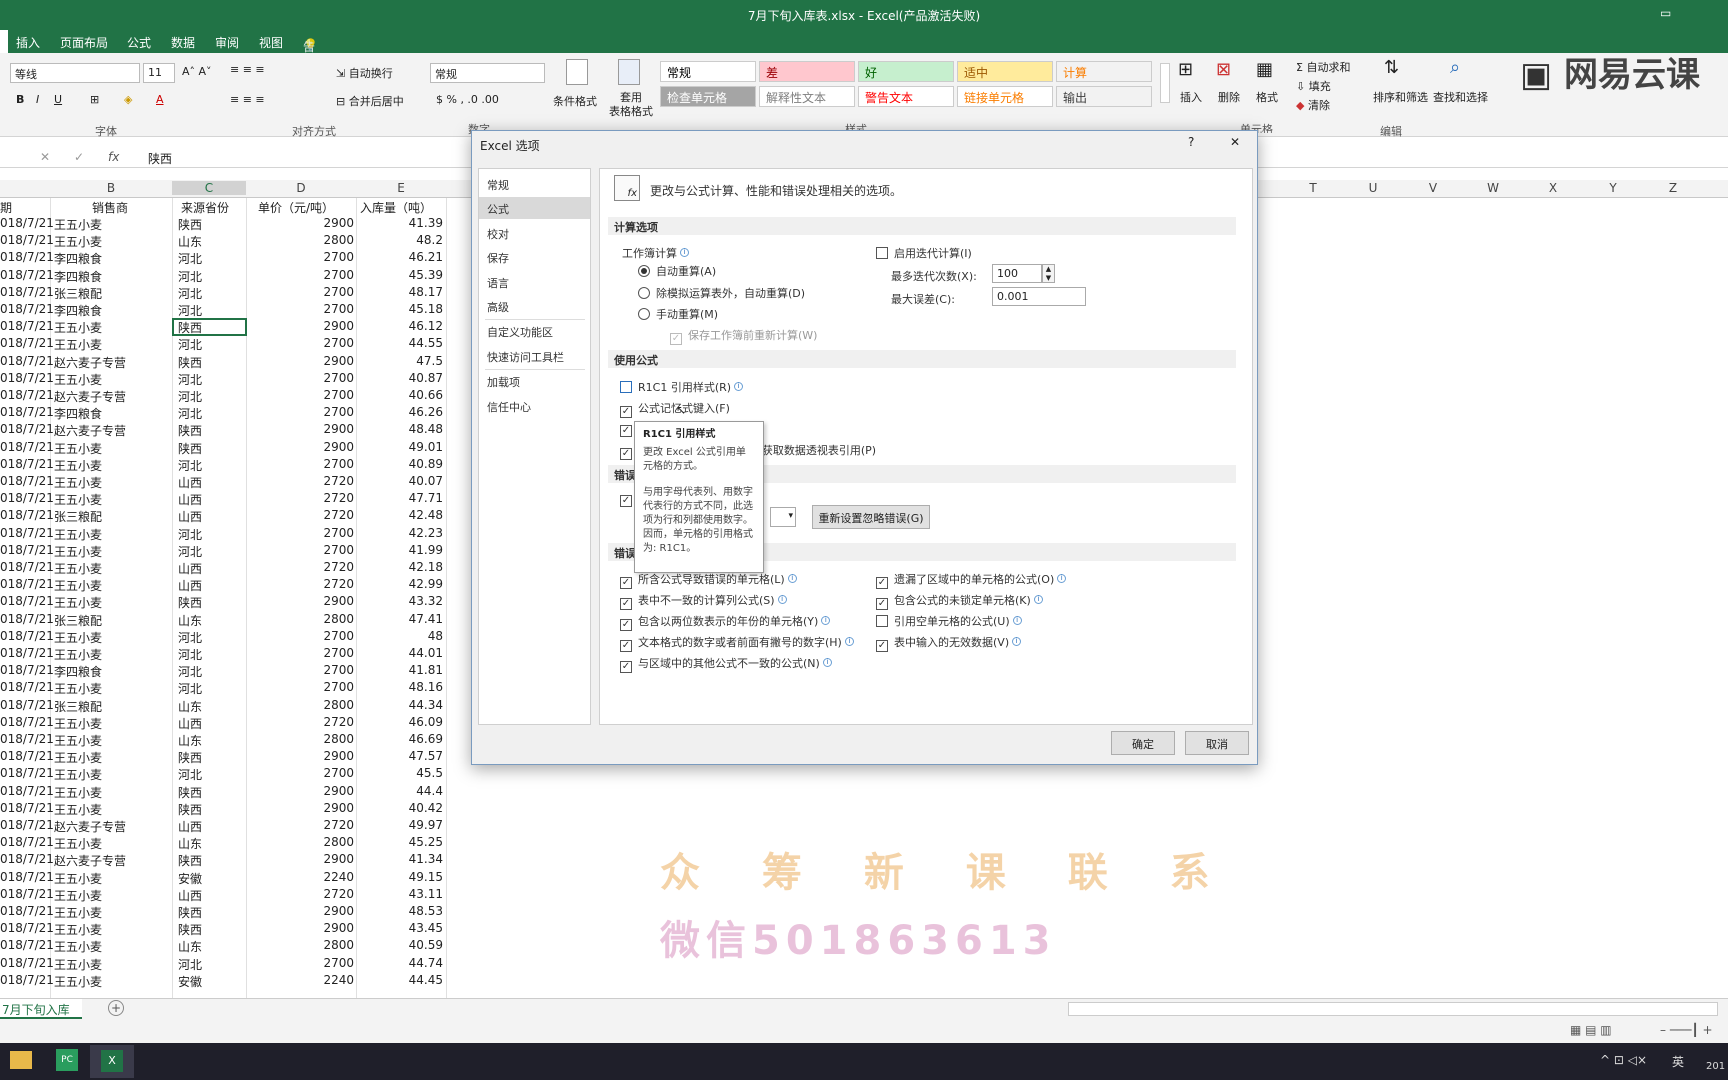 The height and width of the screenshot is (1080, 1728). Describe the element at coordinates (4, 41) in the screenshot. I see `file-tab-edge` at that location.